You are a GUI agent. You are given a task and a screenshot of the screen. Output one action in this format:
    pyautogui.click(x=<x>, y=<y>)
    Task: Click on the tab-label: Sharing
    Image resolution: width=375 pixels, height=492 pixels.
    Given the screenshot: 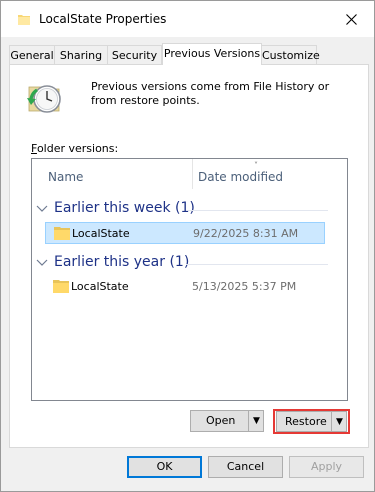 What is the action you would take?
    pyautogui.click(x=81, y=55)
    